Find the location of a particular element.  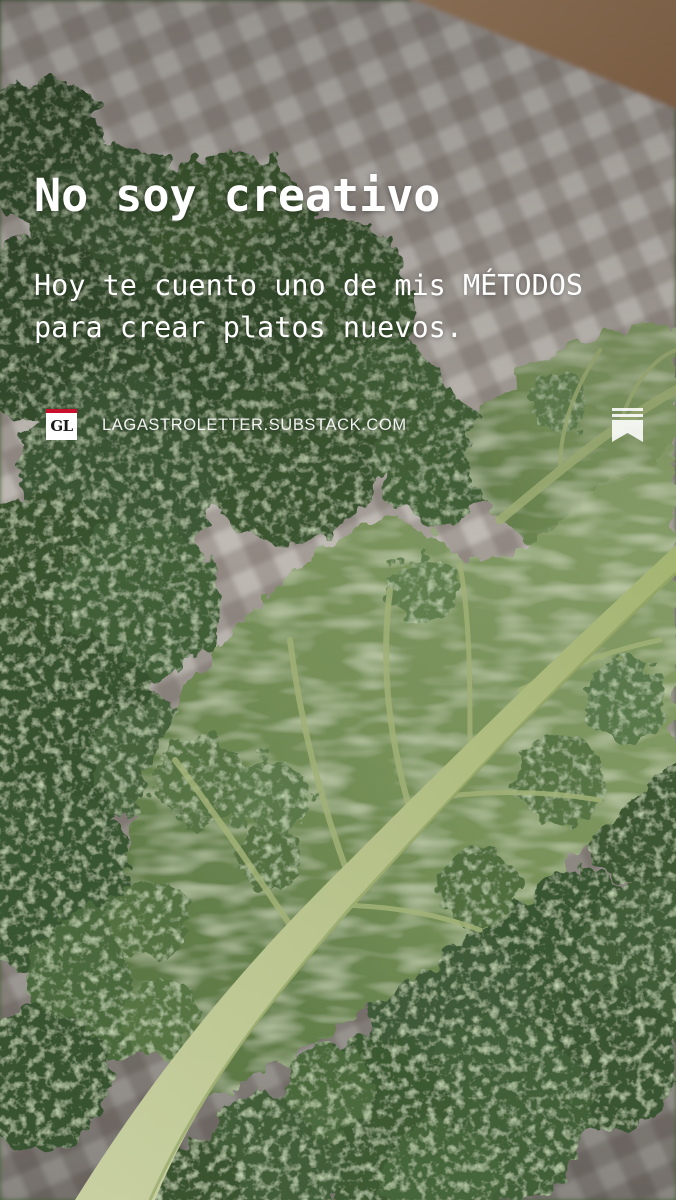

publication-url-link: LAGASTROLETTER.SUBSTACK.COM is located at coordinates (254, 425).